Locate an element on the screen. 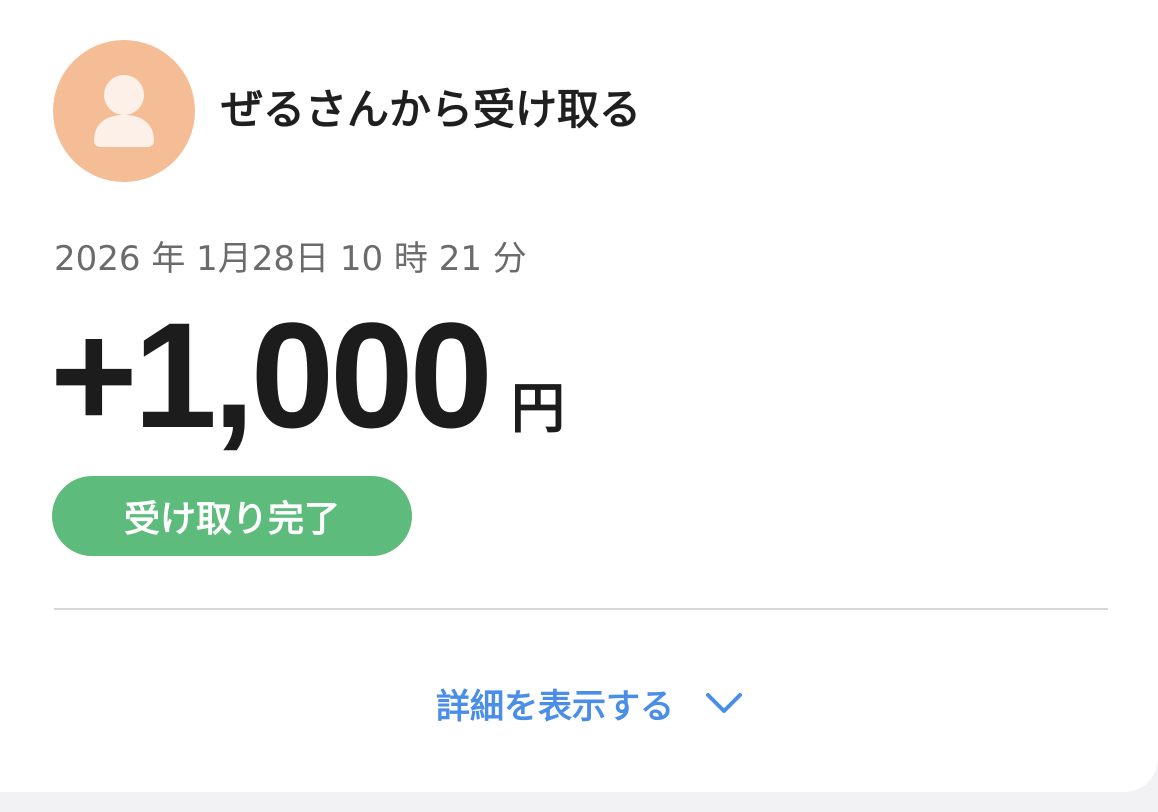 This screenshot has width=1158, height=812. avatar is located at coordinates (124, 111).